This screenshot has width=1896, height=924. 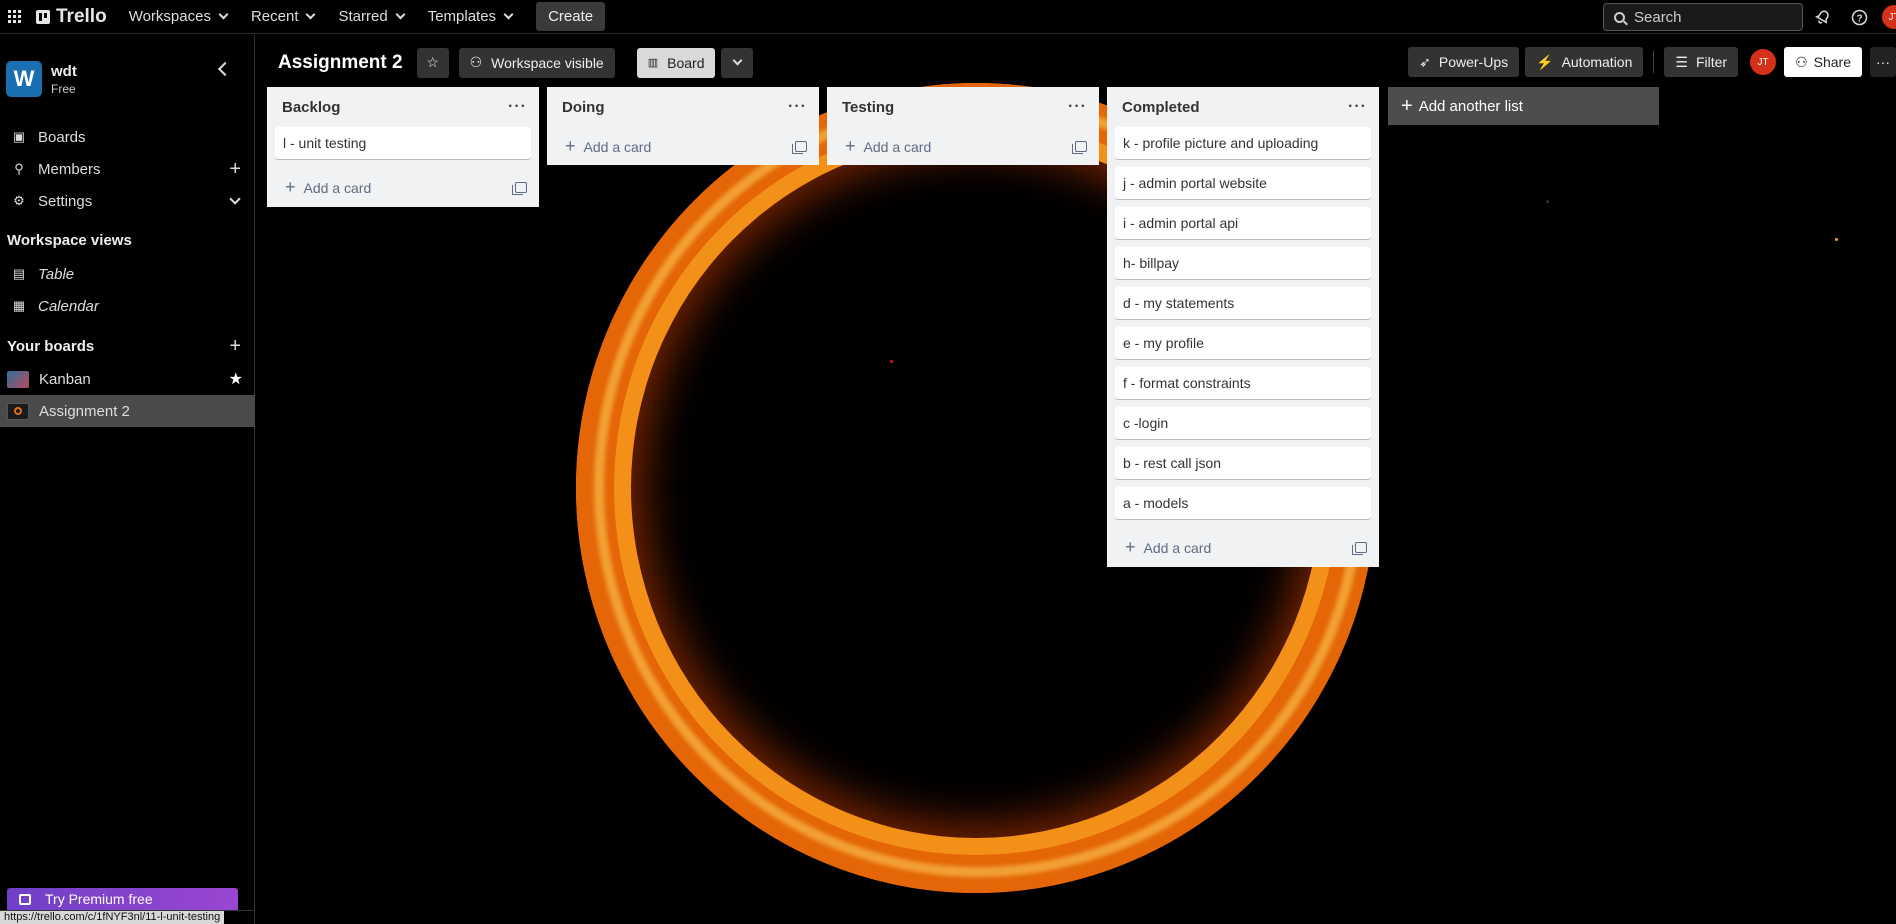 What do you see at coordinates (1243, 263) in the screenshot?
I see `card: h- billpay` at bounding box center [1243, 263].